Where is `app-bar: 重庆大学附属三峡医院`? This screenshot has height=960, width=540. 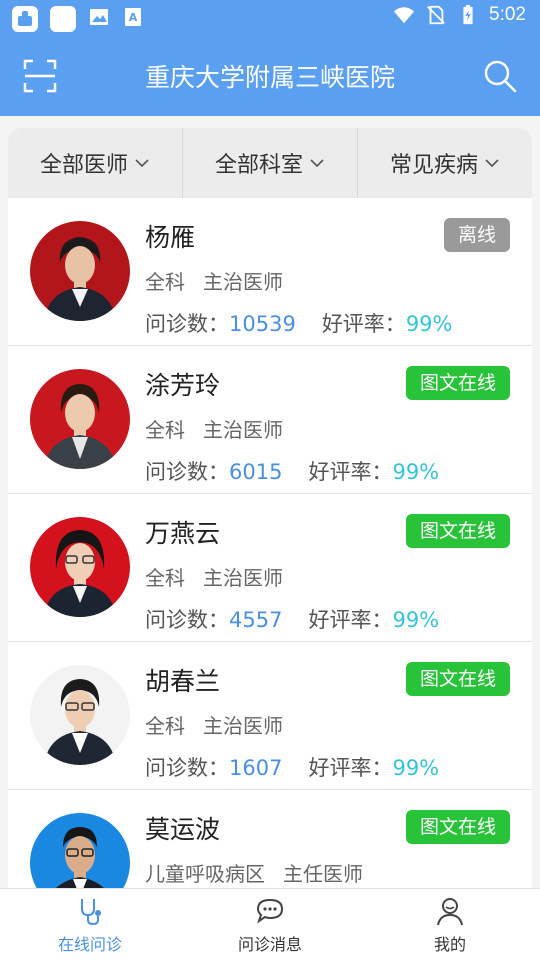
app-bar: 重庆大学附属三峡医院 is located at coordinates (270, 76).